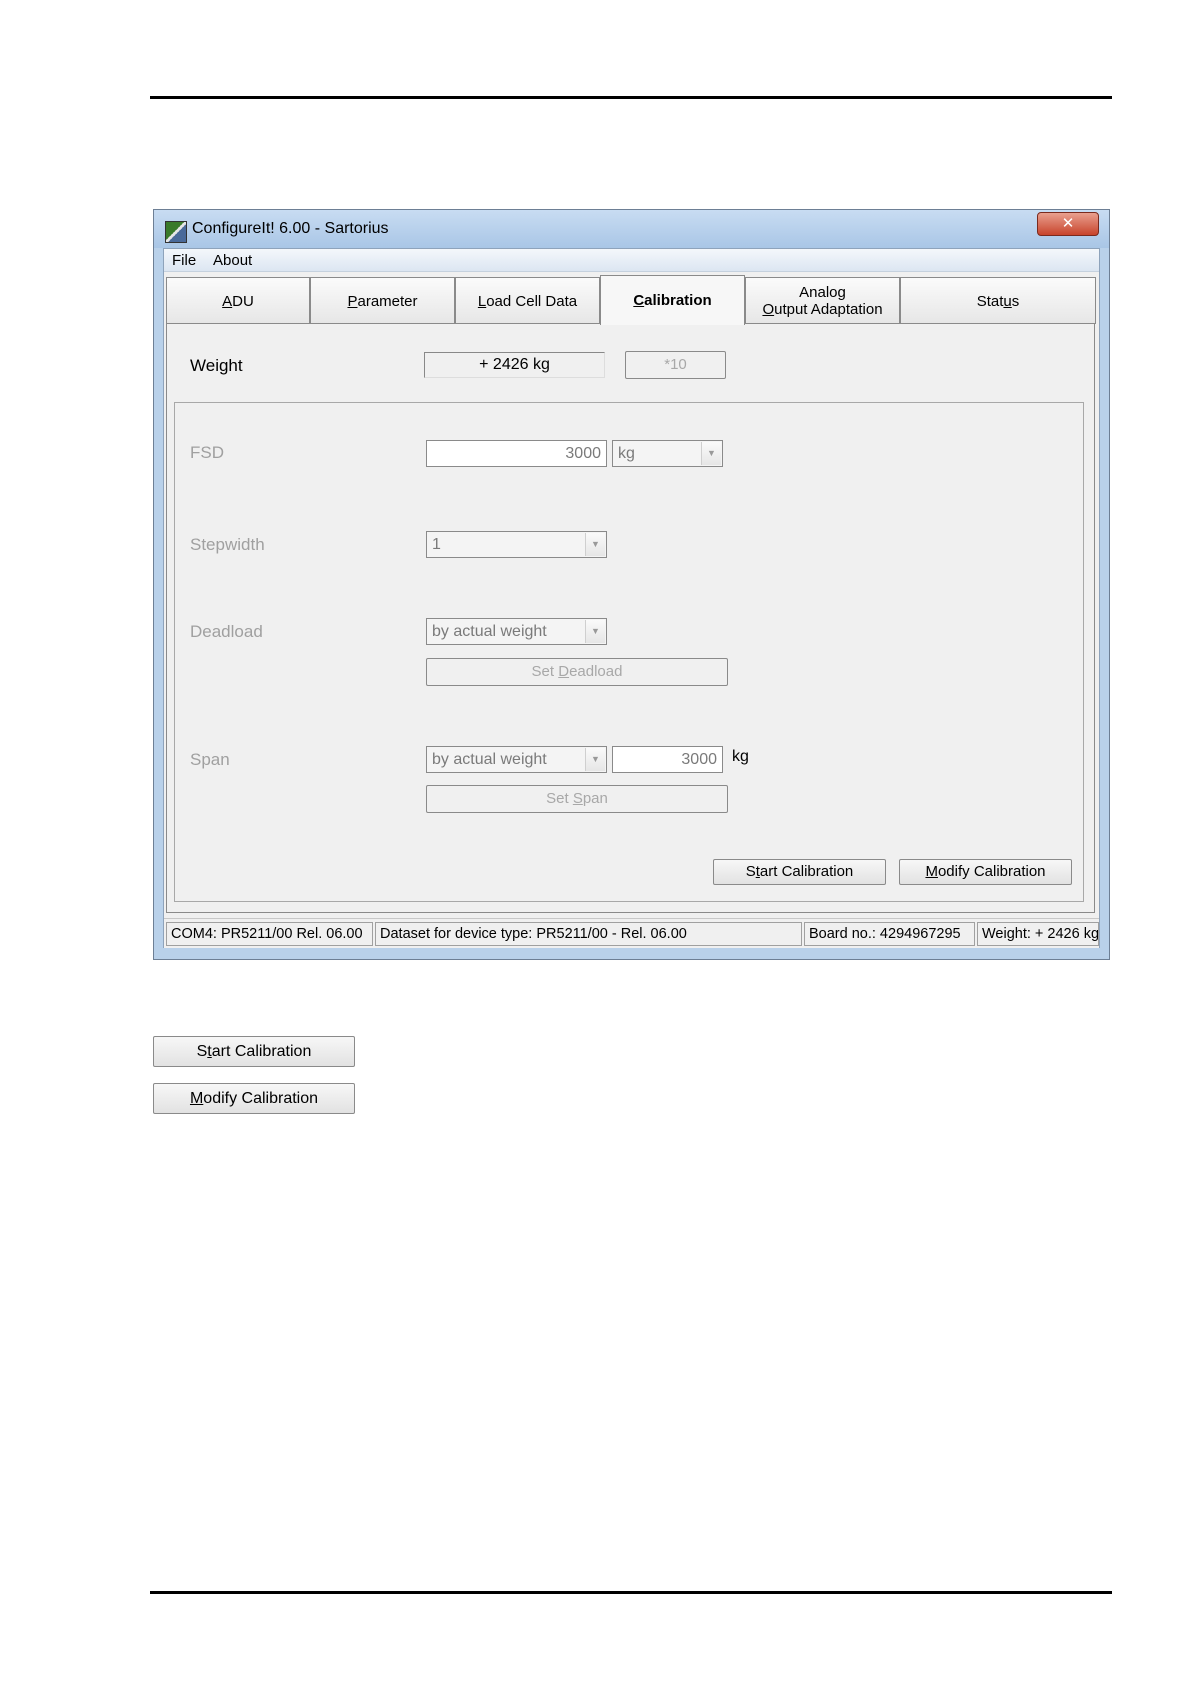 This screenshot has height=1684, width=1191. Describe the element at coordinates (436, 544) in the screenshot. I see `stepwidth-value: 1` at that location.